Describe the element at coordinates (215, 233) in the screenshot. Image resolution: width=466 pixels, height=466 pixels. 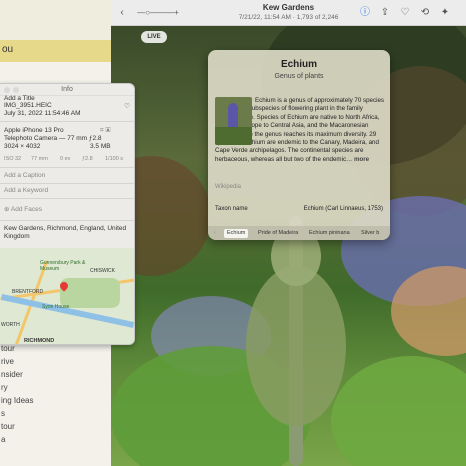
I see `chevron-left-icon: ‹` at that location.